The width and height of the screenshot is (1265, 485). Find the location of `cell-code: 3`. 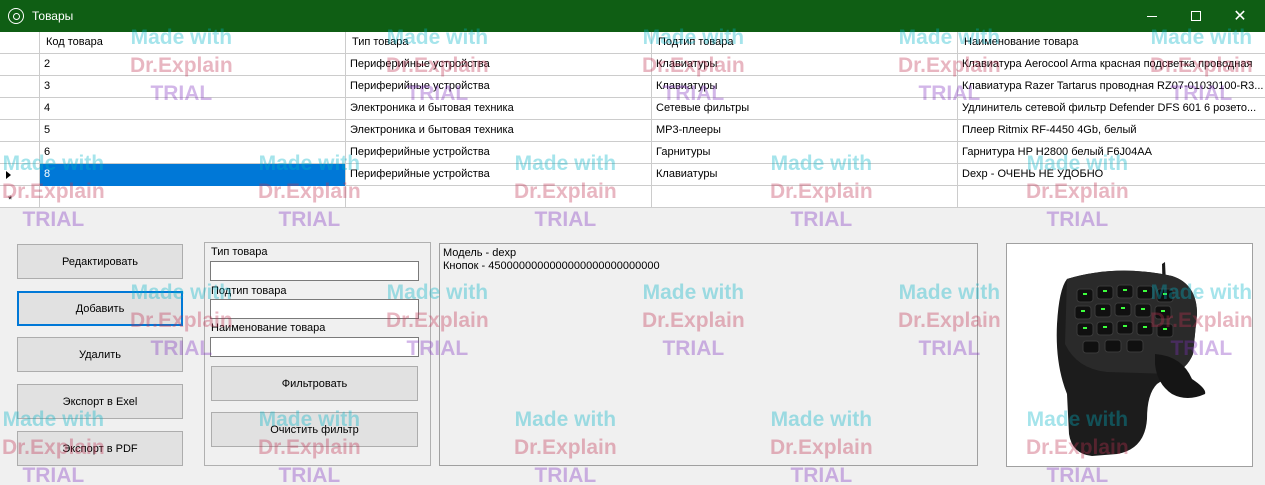

cell-code: 3 is located at coordinates (193, 87).